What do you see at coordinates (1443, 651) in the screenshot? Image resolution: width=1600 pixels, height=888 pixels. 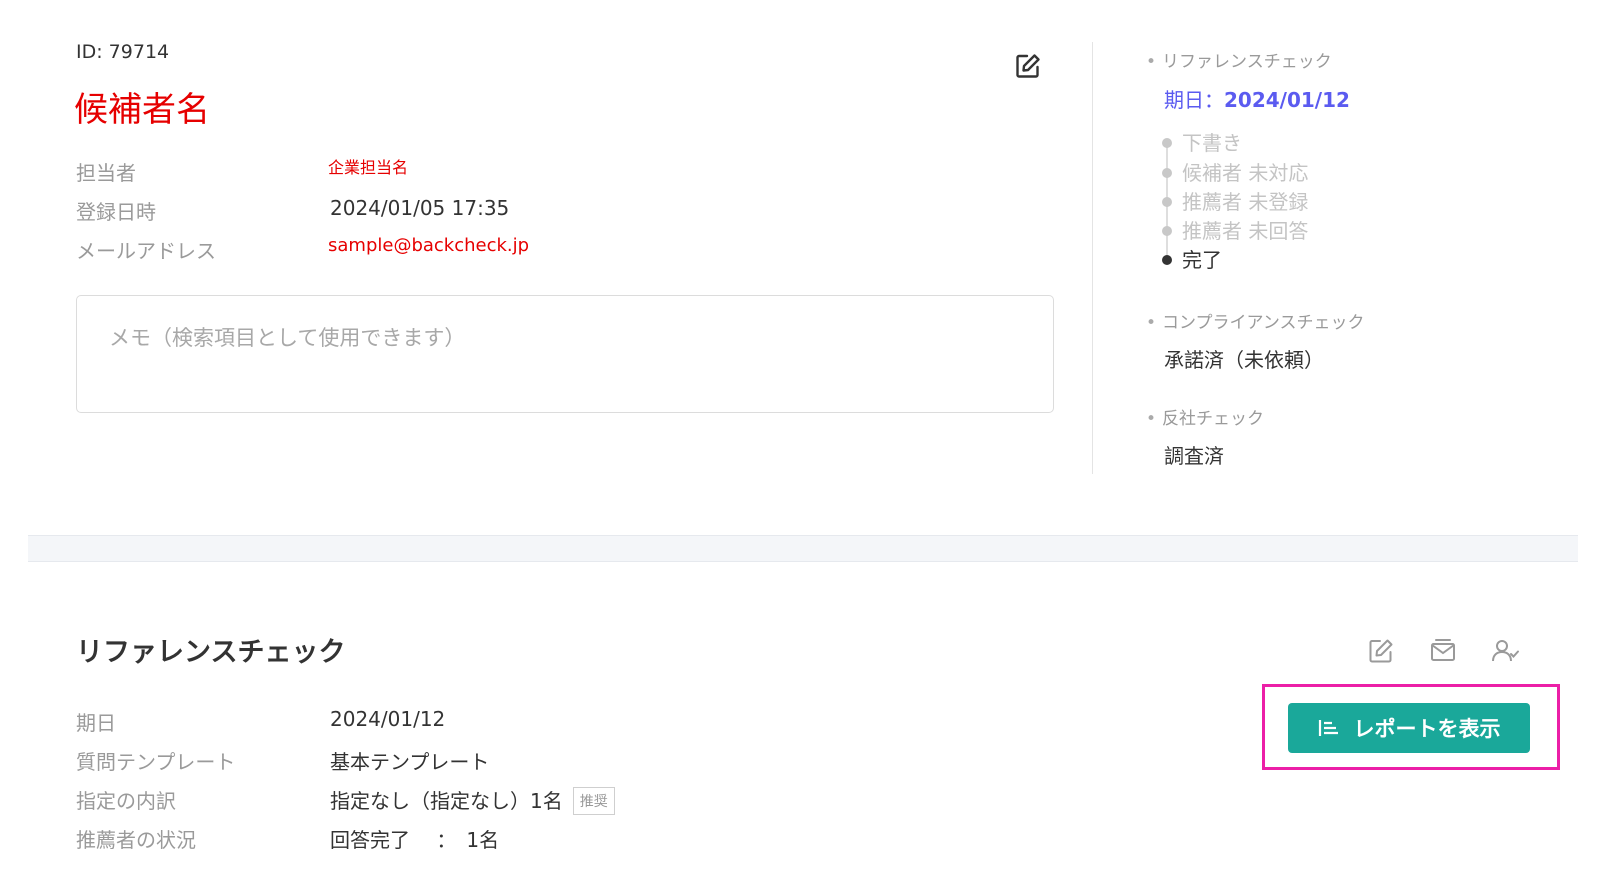 I see `mail-icon` at bounding box center [1443, 651].